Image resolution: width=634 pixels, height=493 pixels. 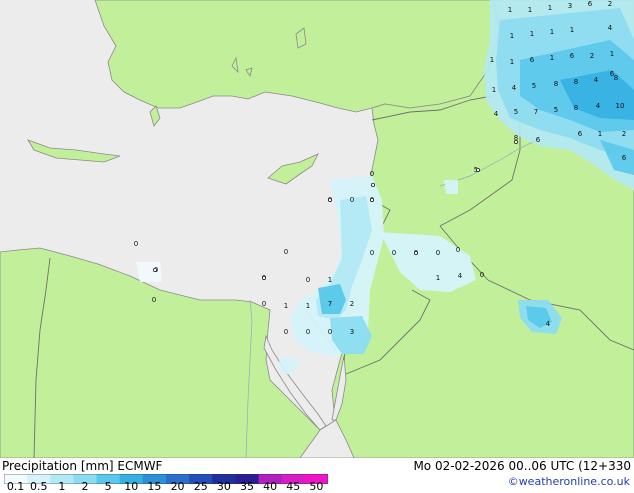 What do you see at coordinates (177, 486) in the screenshot?
I see `scale-tick-label: 20` at bounding box center [177, 486].